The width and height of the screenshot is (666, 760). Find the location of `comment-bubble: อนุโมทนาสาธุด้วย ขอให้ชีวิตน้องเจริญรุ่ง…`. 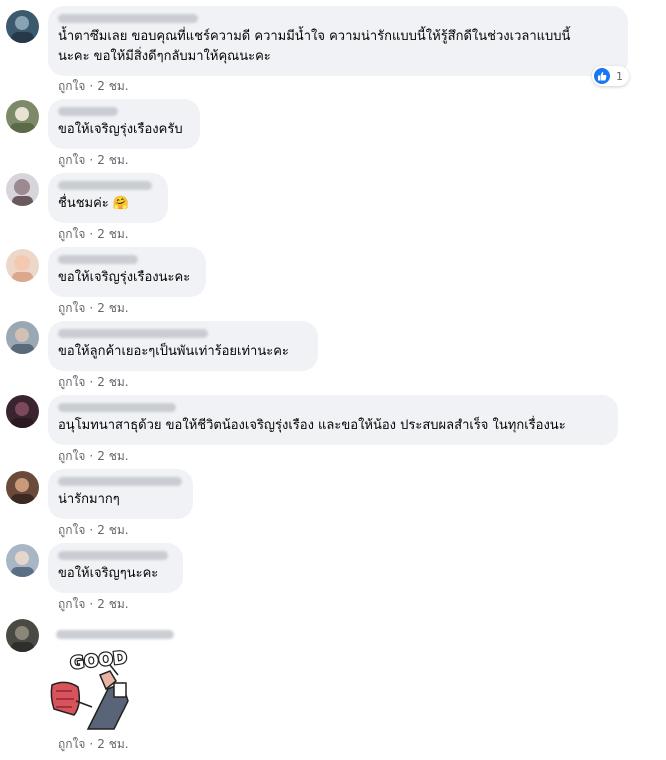

comment-bubble: อนุโมทนาสาธุด้วย ขอให้ชีวิตน้องเจริญรุ่ง… is located at coordinates (333, 420).